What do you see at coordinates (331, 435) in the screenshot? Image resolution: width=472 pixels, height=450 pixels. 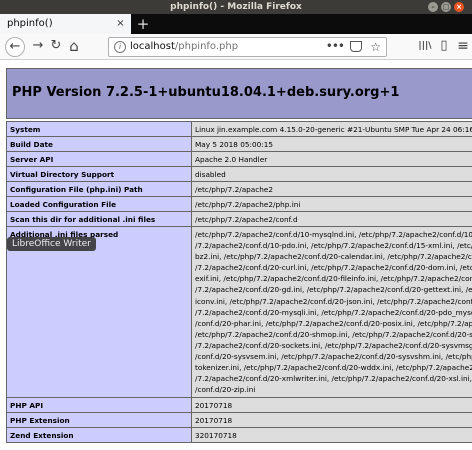 I see `row-value: 320170718` at bounding box center [331, 435].